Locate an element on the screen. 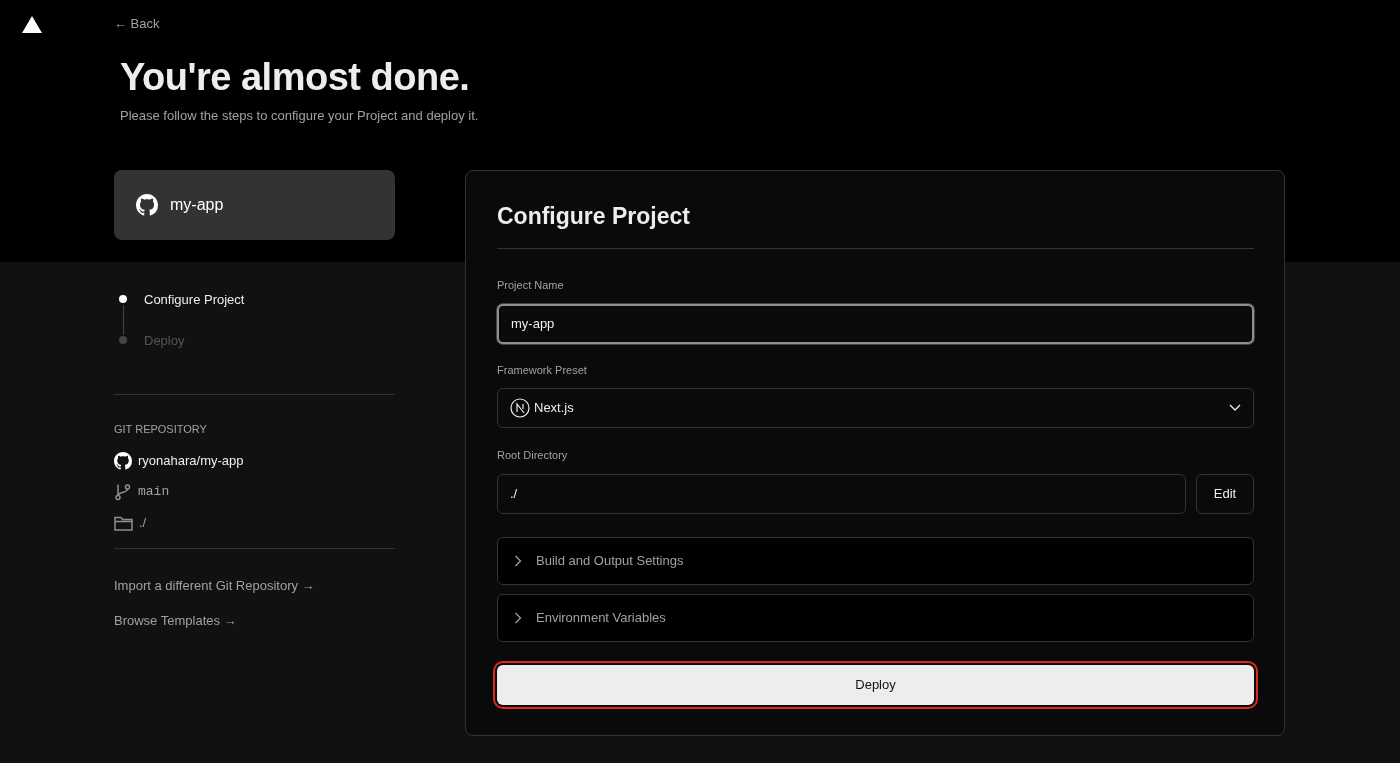 Image resolution: width=1400 pixels, height=763 pixels. field-label: Framework Preset is located at coordinates (542, 370).